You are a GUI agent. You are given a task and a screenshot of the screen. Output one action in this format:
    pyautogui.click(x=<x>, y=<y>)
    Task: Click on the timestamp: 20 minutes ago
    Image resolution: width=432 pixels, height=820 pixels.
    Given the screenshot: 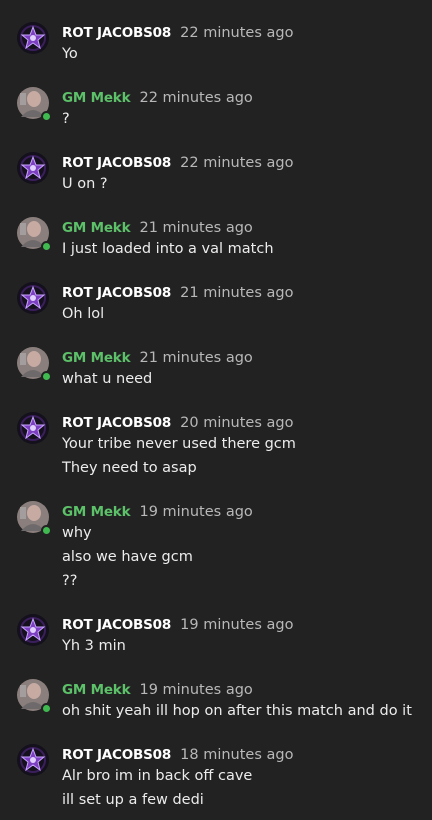 What is the action you would take?
    pyautogui.click(x=237, y=423)
    